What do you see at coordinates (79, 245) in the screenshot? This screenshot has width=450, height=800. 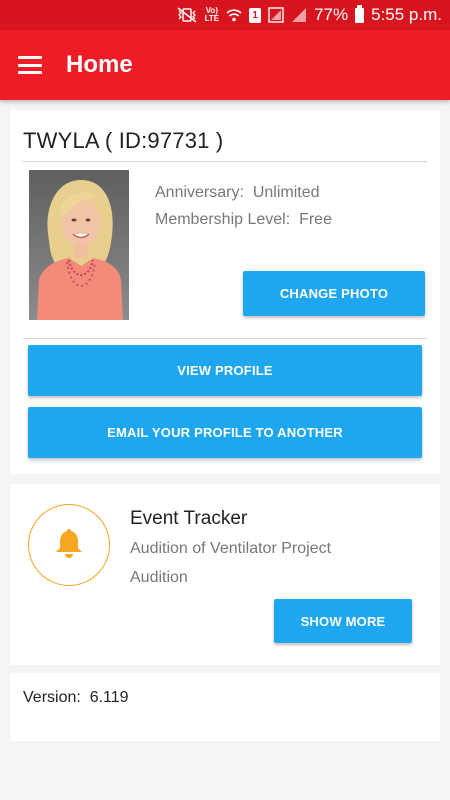 I see `profile-photo` at bounding box center [79, 245].